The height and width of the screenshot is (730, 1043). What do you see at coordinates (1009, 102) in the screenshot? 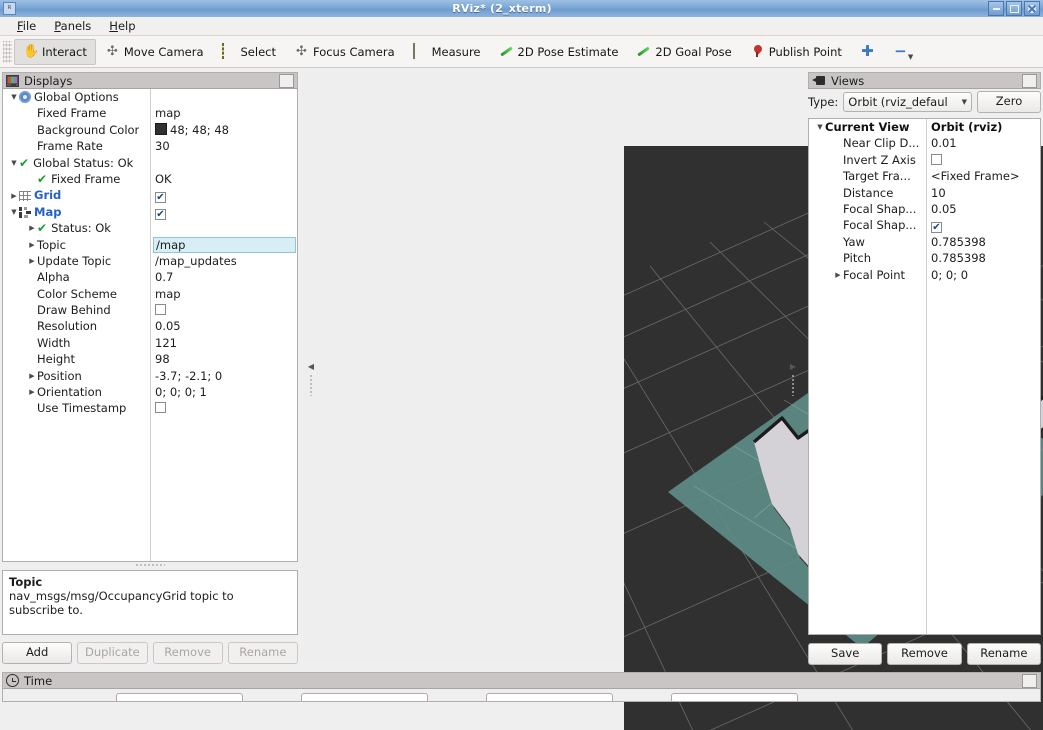
I see `zero-button: Zero` at bounding box center [1009, 102].